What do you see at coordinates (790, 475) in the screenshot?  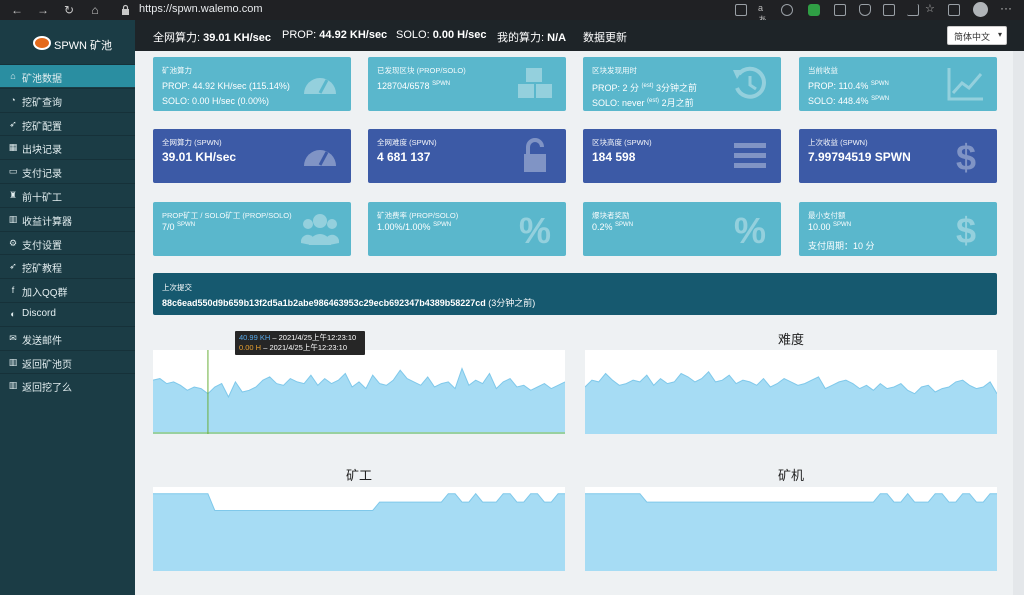 I see `workers-chart-title: 矿机` at bounding box center [790, 475].